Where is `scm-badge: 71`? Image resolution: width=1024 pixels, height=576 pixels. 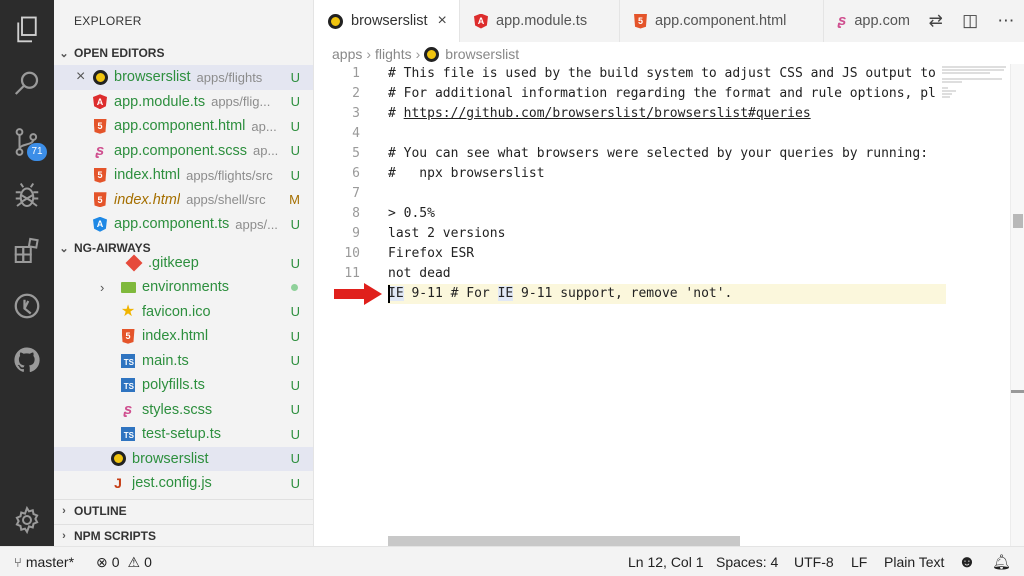
scm-badge: 71 is located at coordinates (37, 152).